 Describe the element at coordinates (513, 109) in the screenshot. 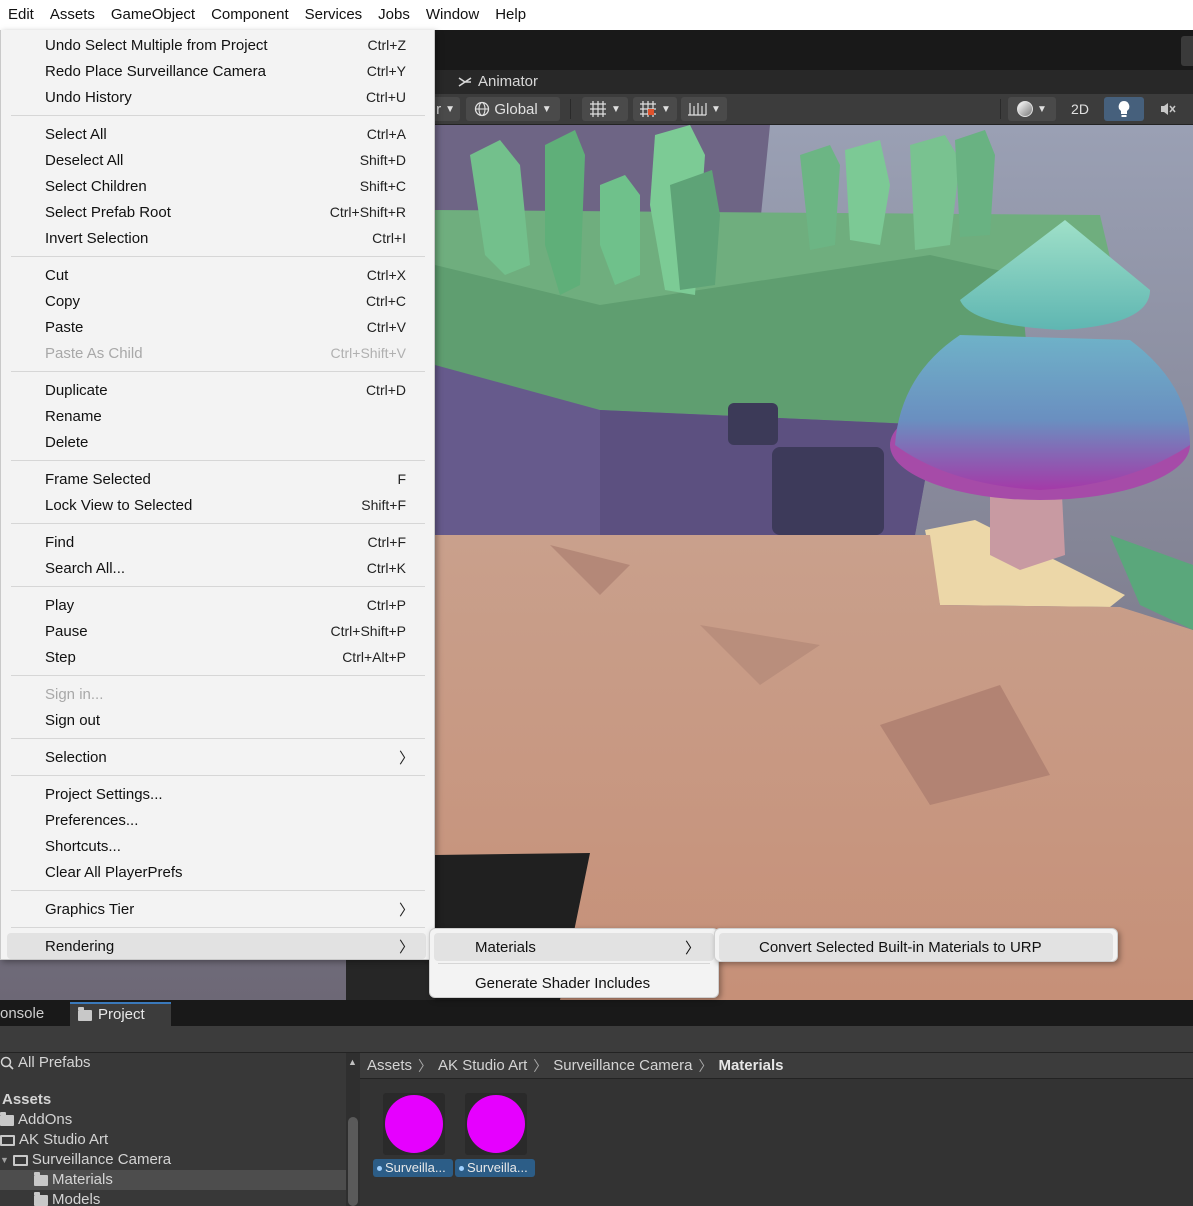

I see `global-dropdown: Global ▼` at that location.